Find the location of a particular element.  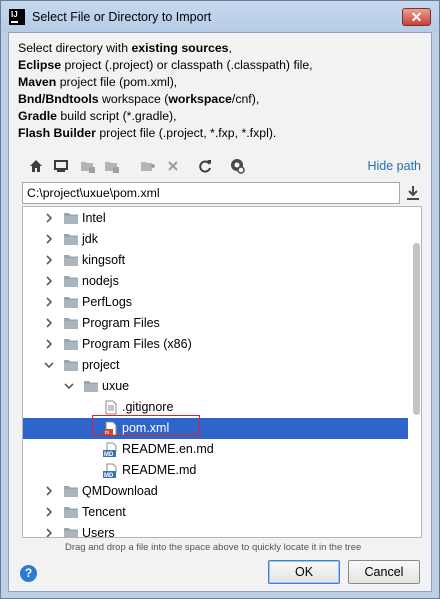

module-folder-icon is located at coordinates (112, 166).